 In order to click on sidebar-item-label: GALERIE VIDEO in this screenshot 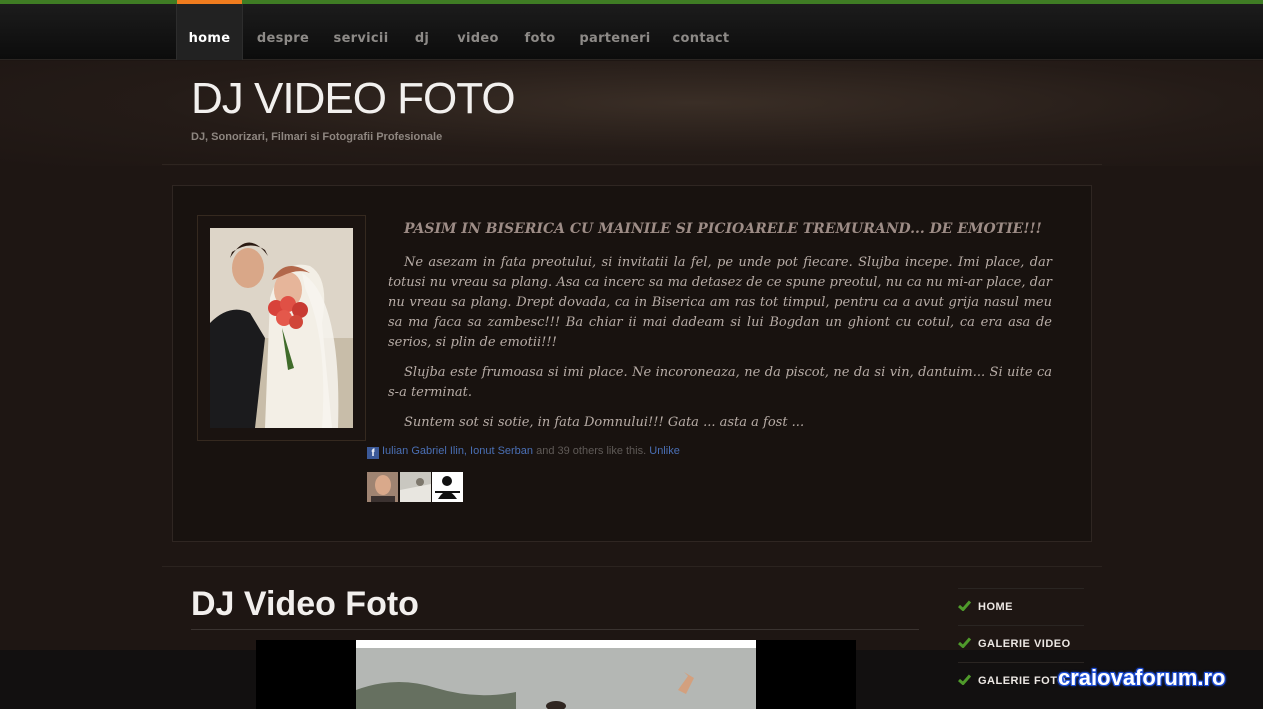, I will do `click(1024, 644)`.